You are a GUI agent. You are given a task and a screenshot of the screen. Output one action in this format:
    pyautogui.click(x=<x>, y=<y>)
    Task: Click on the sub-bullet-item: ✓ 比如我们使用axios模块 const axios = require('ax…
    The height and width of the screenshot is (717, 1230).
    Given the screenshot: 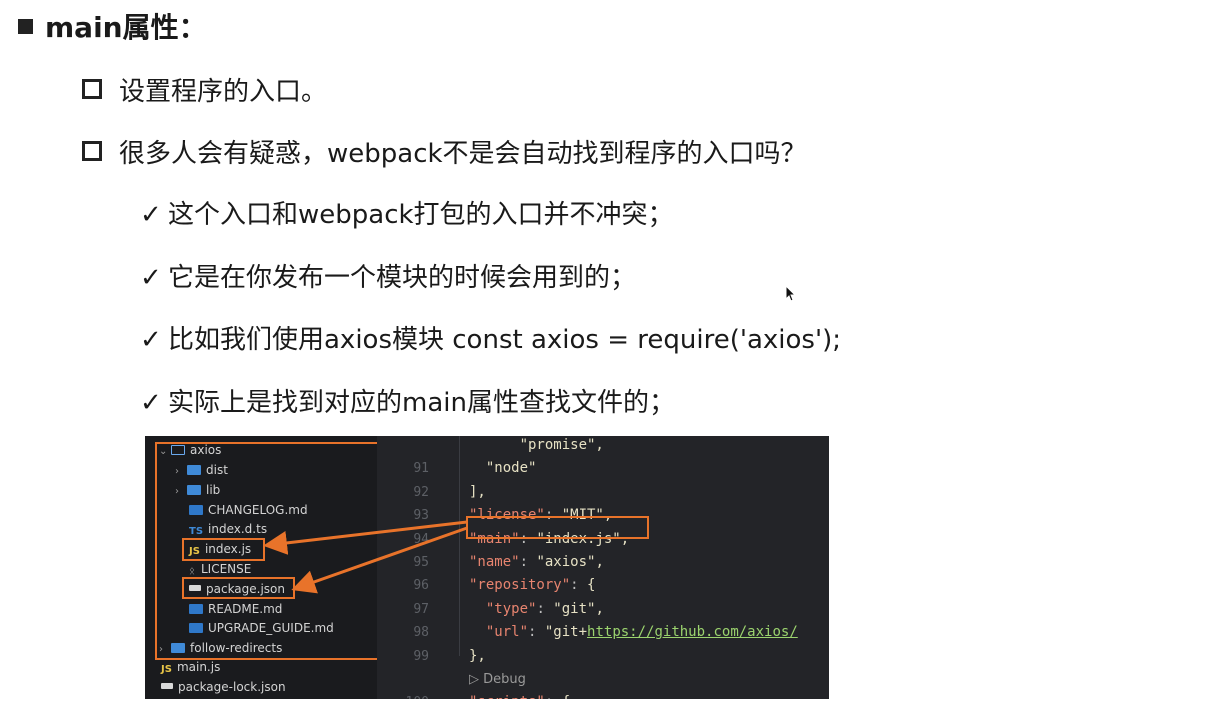 What is the action you would take?
    pyautogui.click(x=490, y=340)
    